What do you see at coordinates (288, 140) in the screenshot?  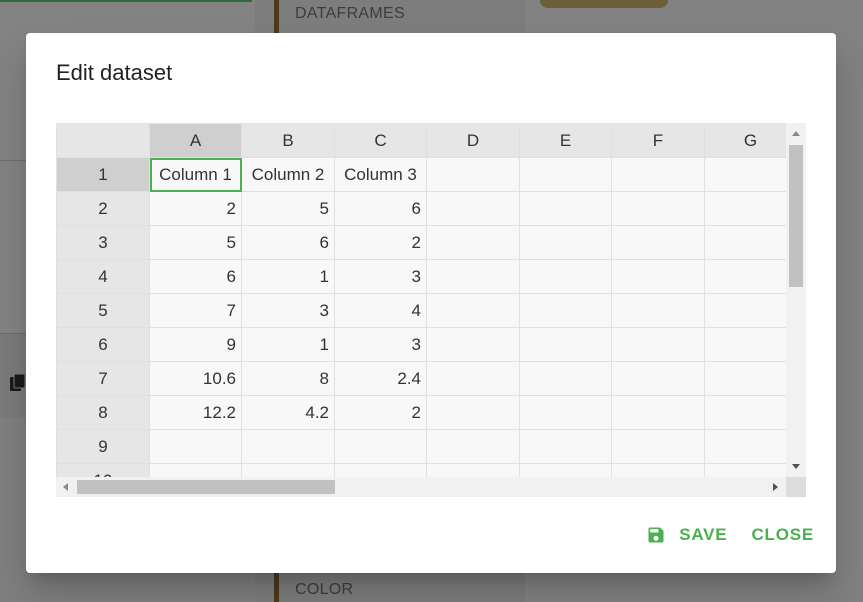 I see `column-header: B` at bounding box center [288, 140].